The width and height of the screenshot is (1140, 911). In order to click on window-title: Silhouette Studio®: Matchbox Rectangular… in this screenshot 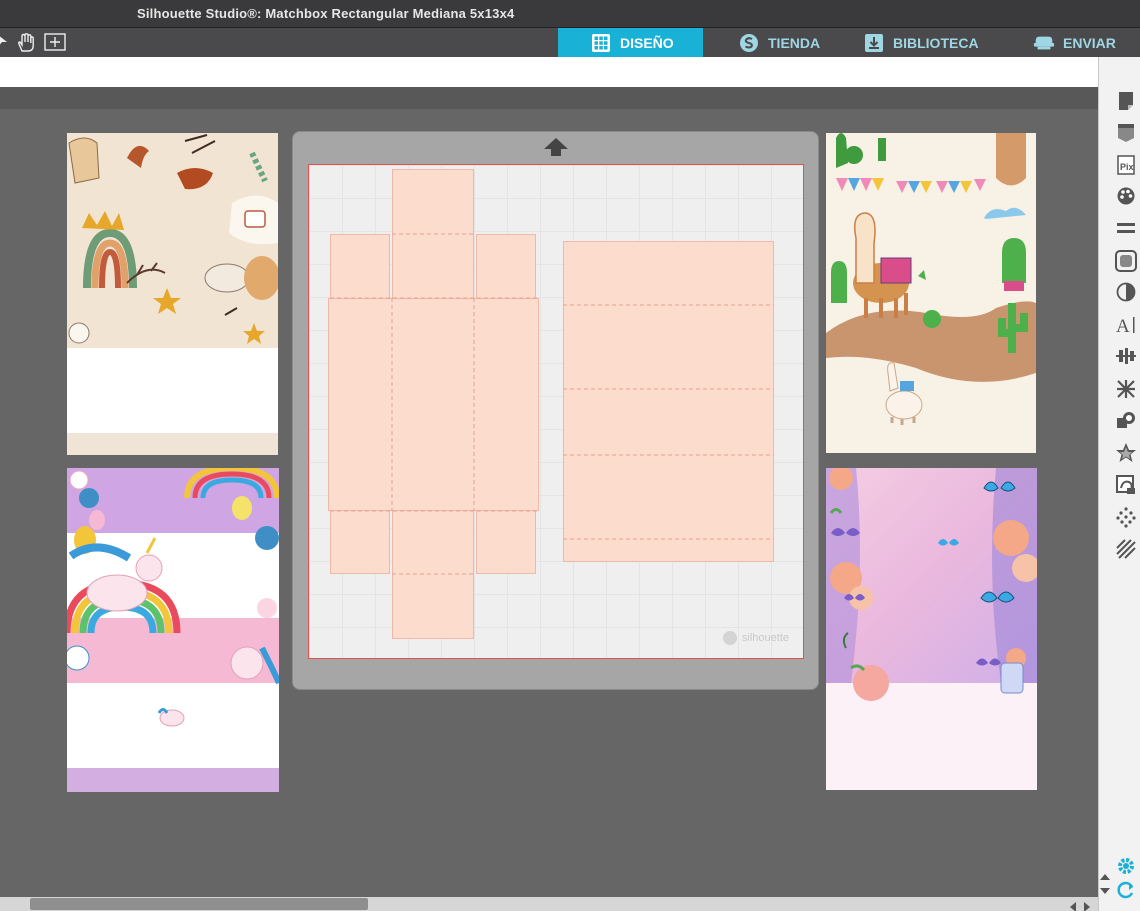, I will do `click(326, 13)`.